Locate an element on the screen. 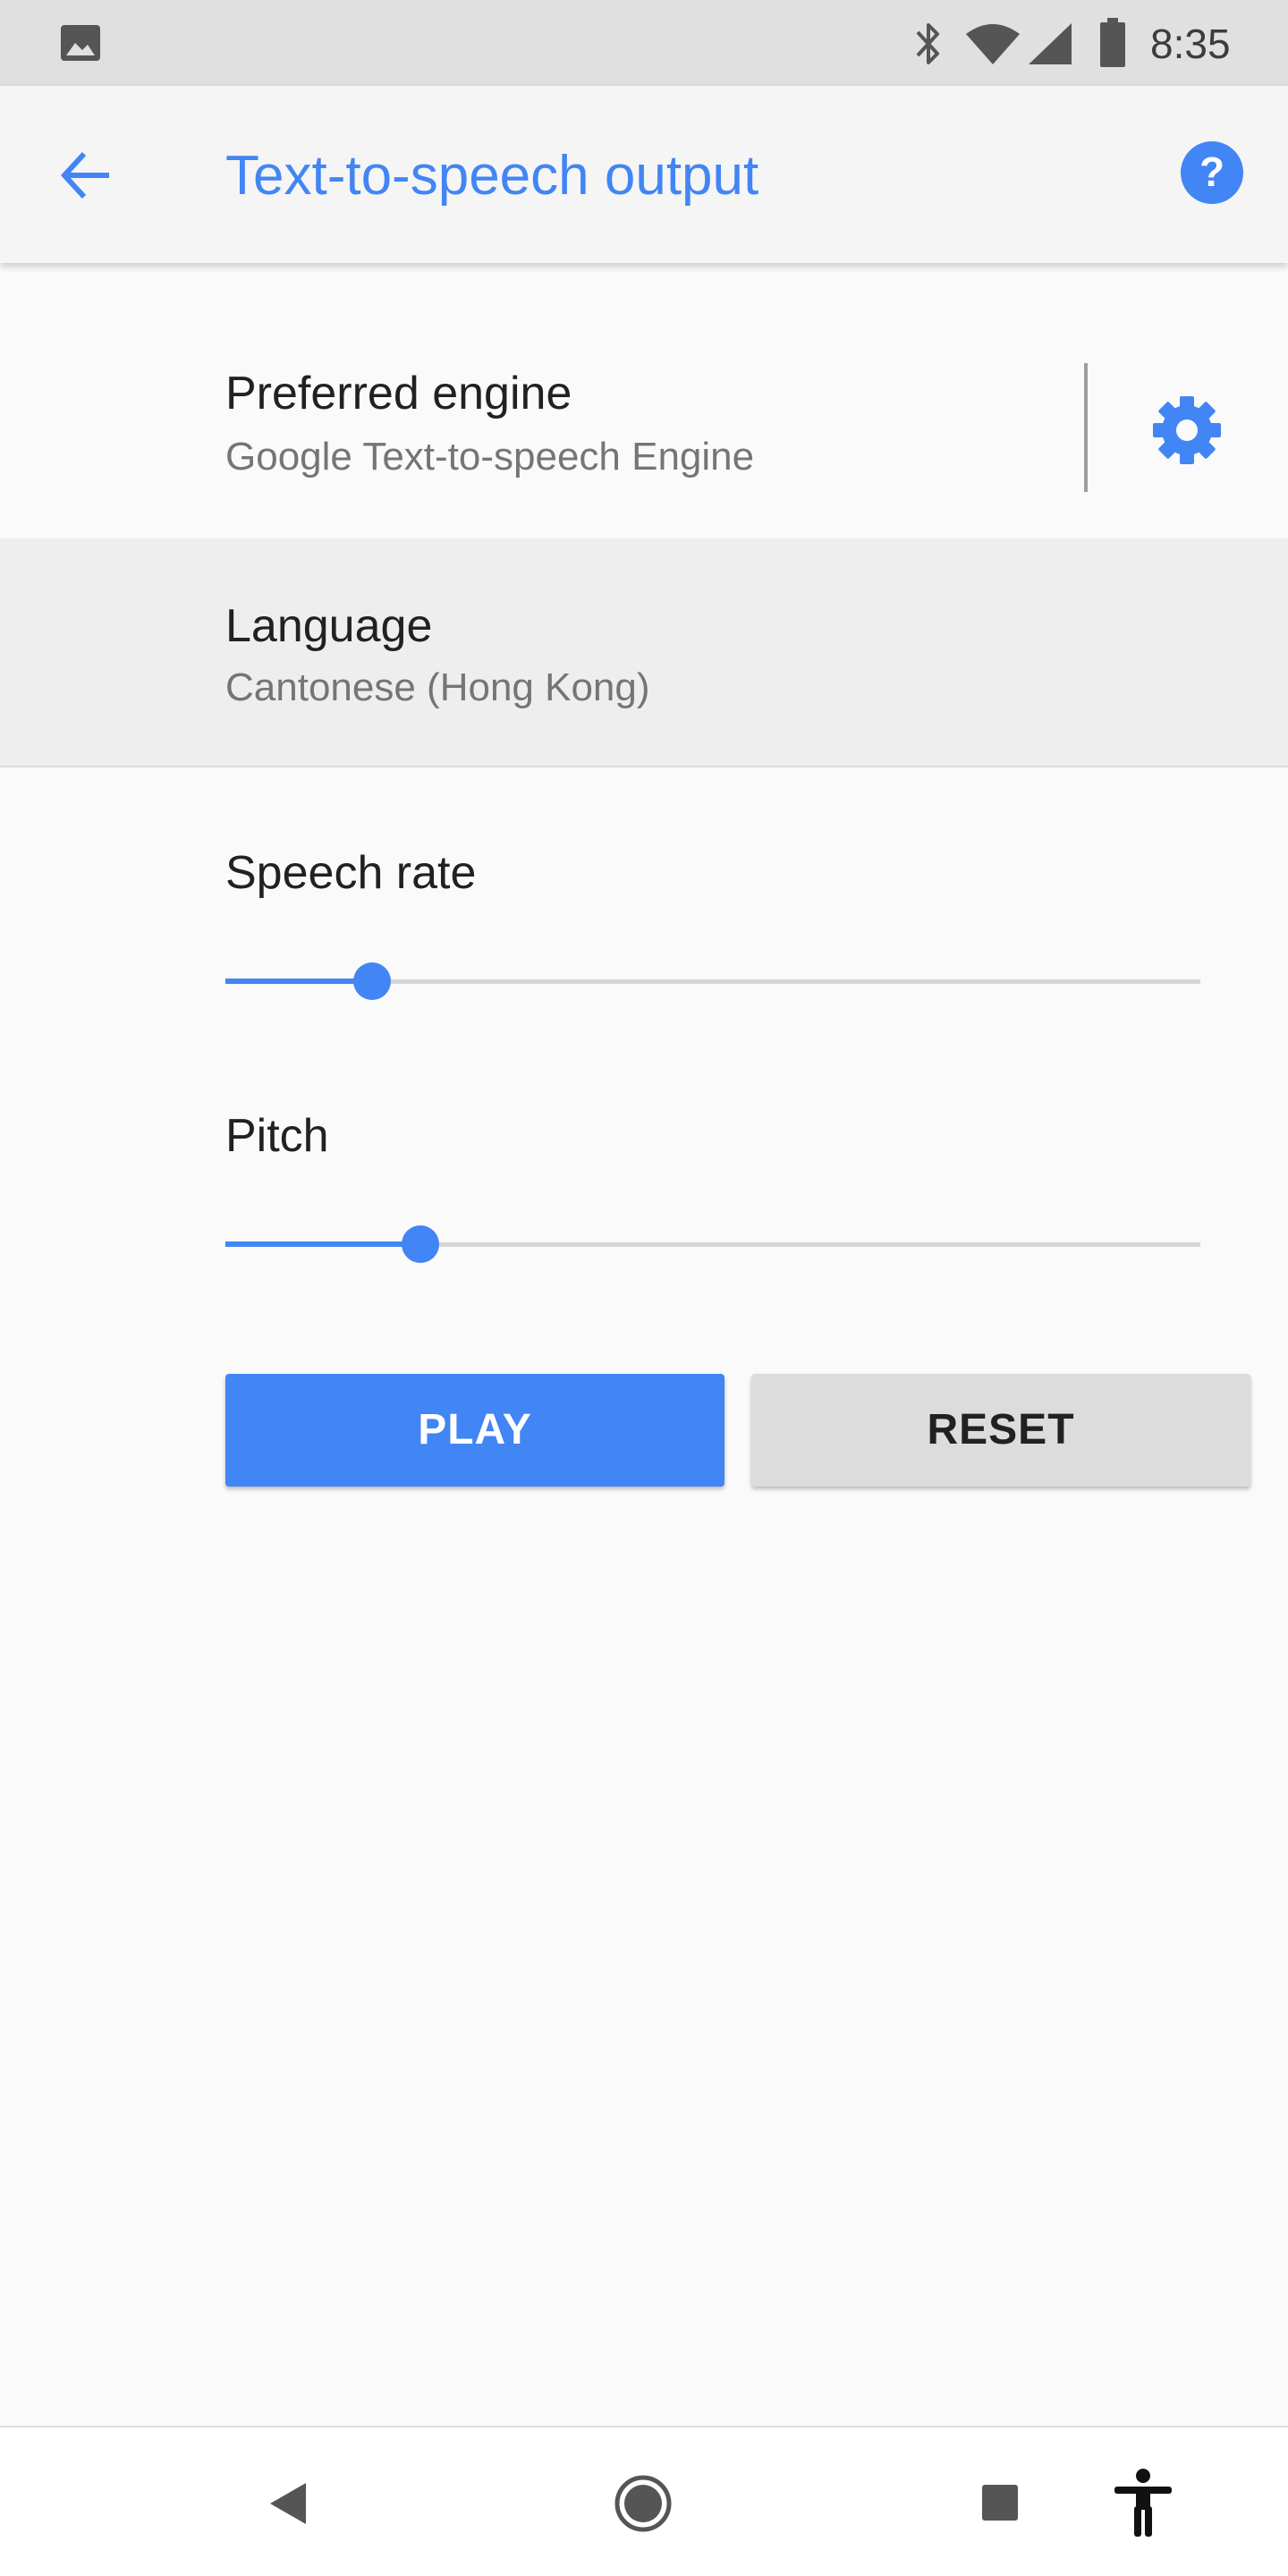  nav-recents-icon is located at coordinates (1000, 2502).